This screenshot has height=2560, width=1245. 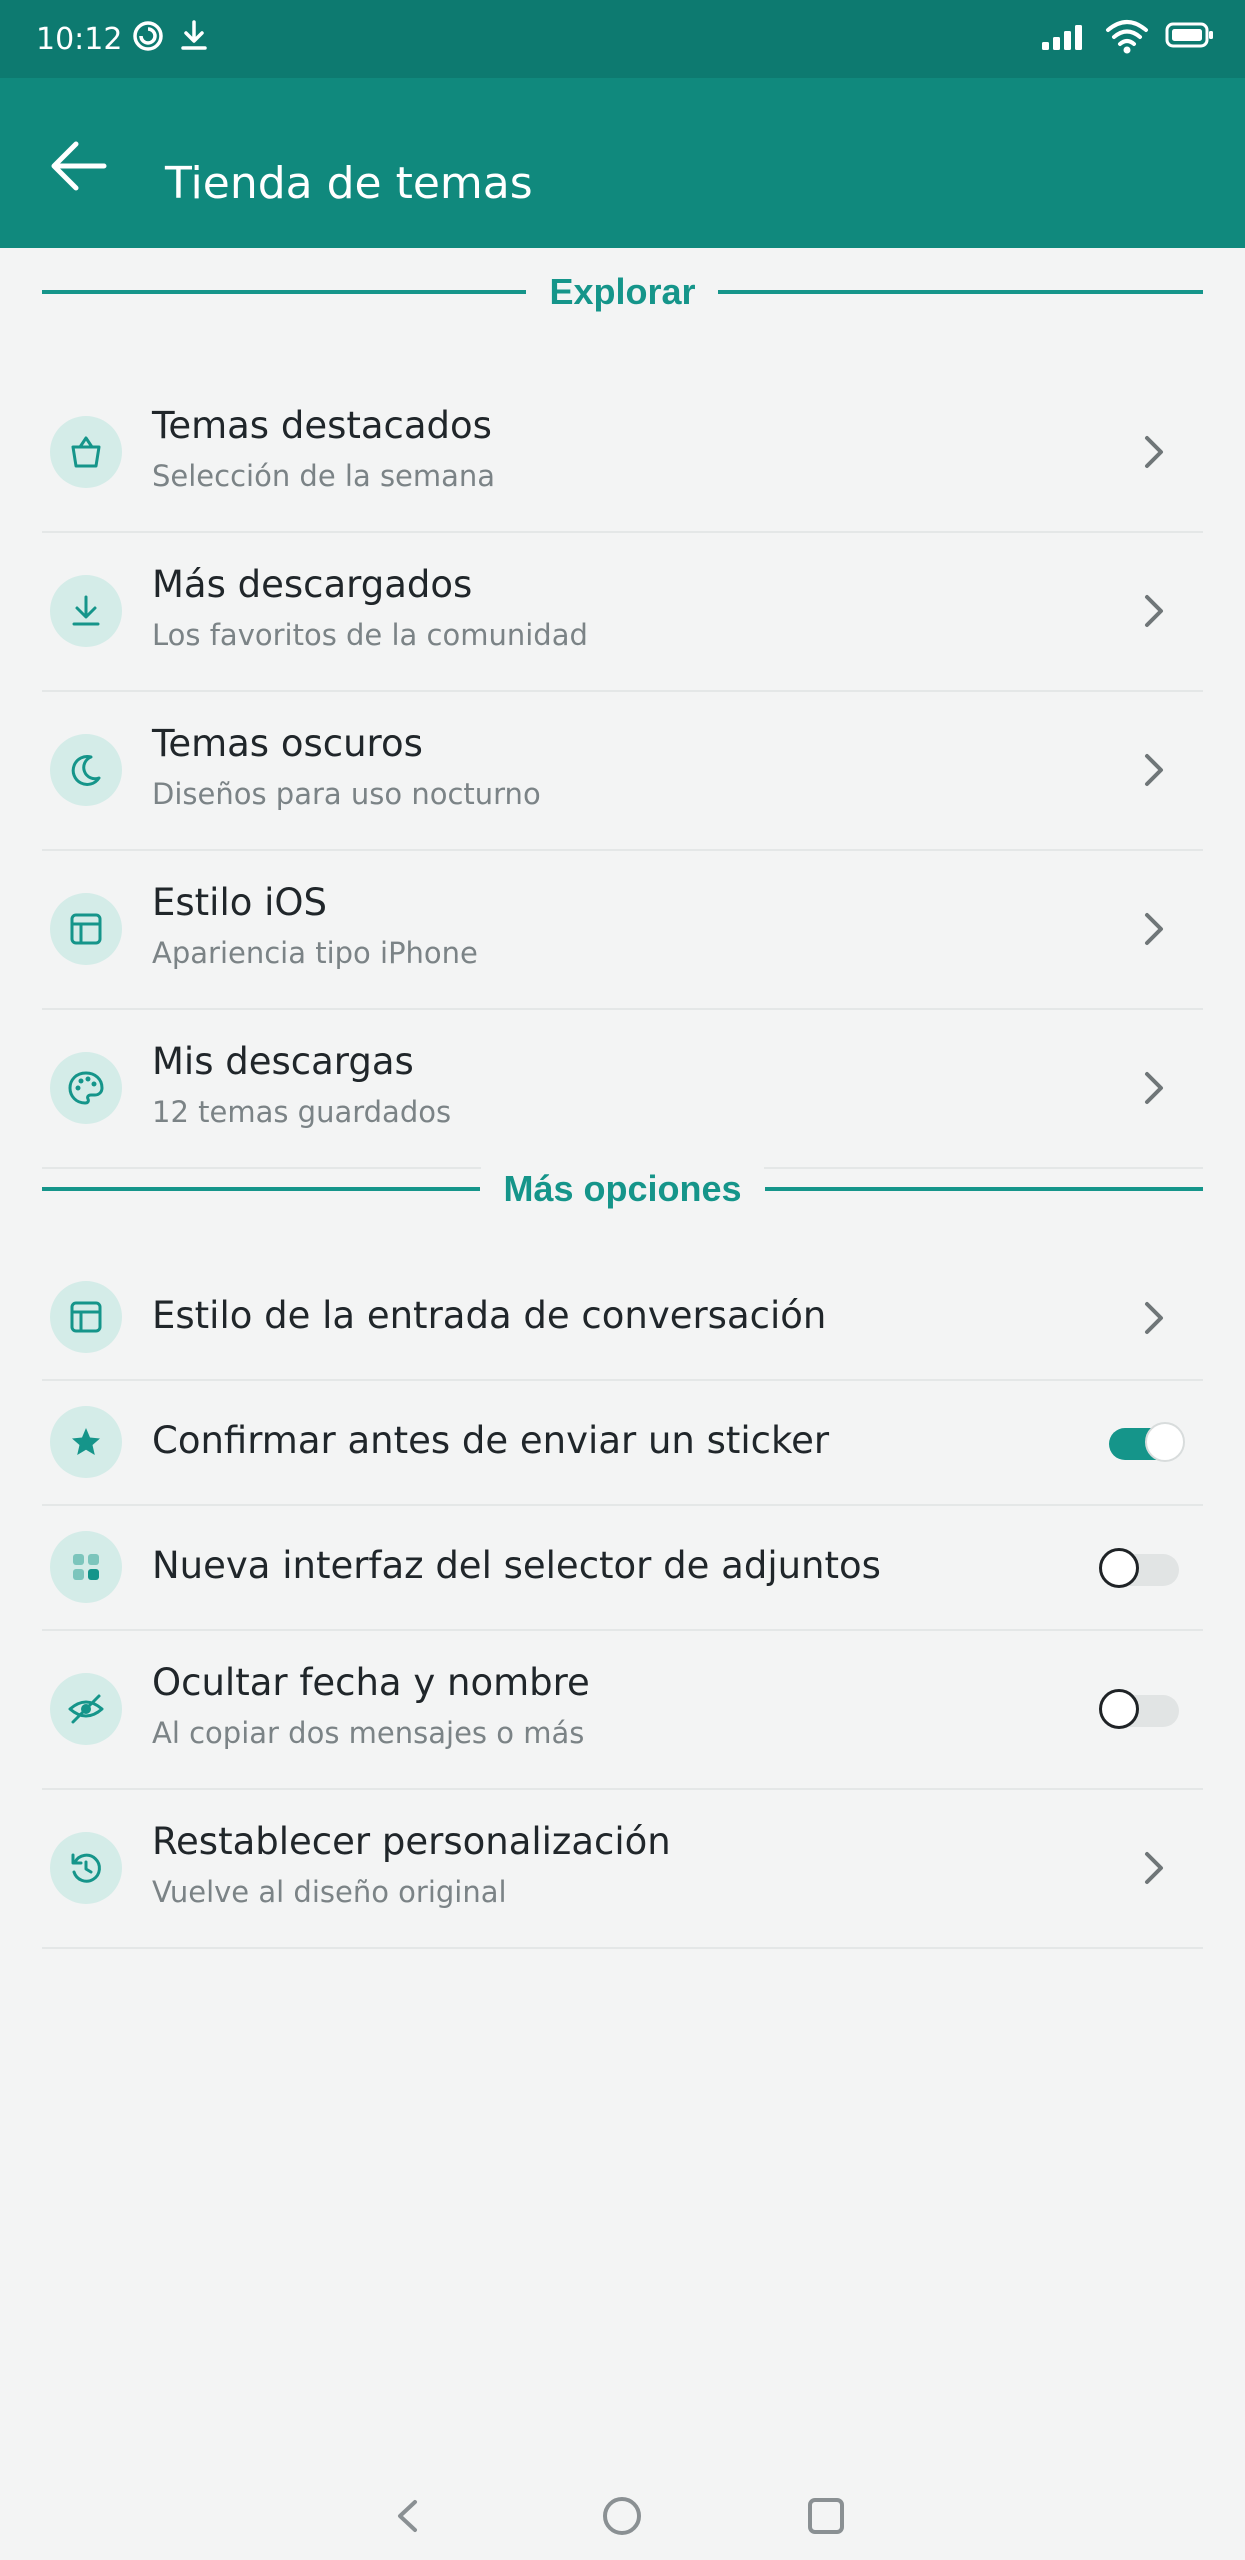 I want to click on list-item-confirm-sticker: Confirmar antes de enviar un sticker, so click(x=622, y=1443).